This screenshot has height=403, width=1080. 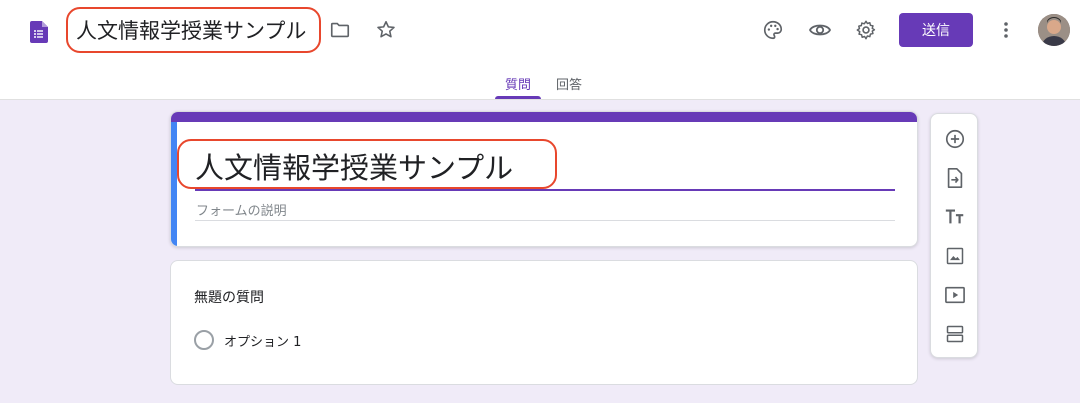 I want to click on gear-icon, so click(x=866, y=30).